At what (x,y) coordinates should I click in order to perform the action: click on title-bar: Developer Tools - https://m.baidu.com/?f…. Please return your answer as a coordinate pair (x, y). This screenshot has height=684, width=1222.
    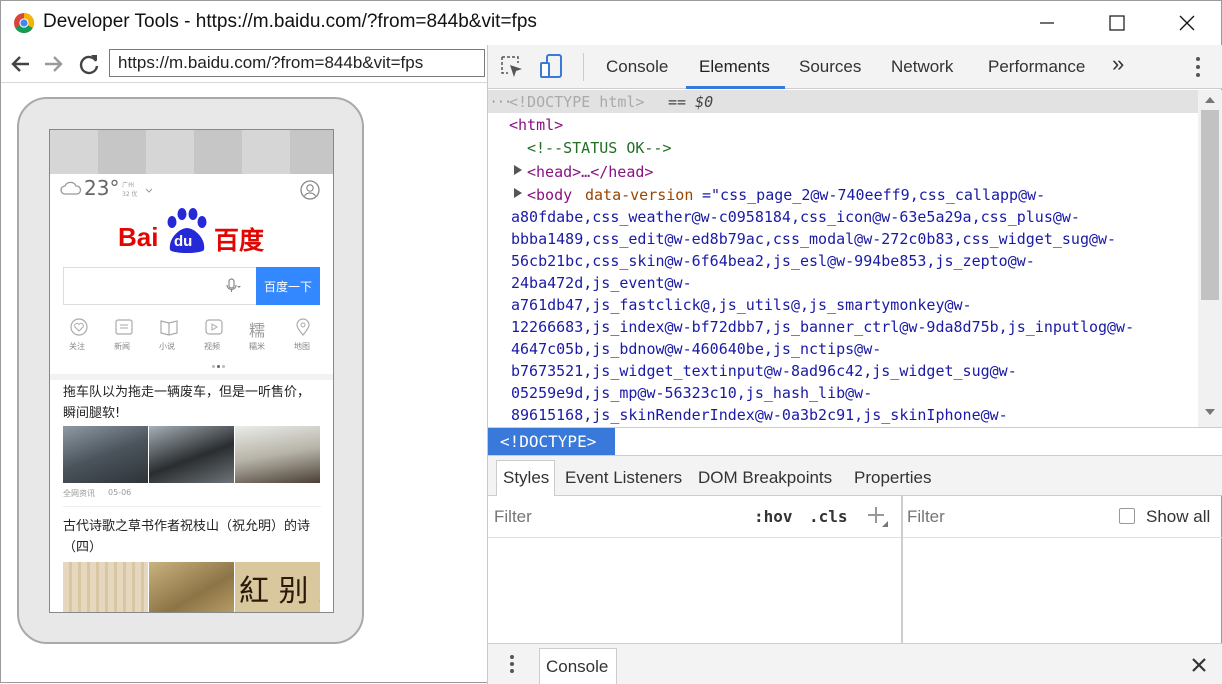
    Looking at the image, I should click on (611, 23).